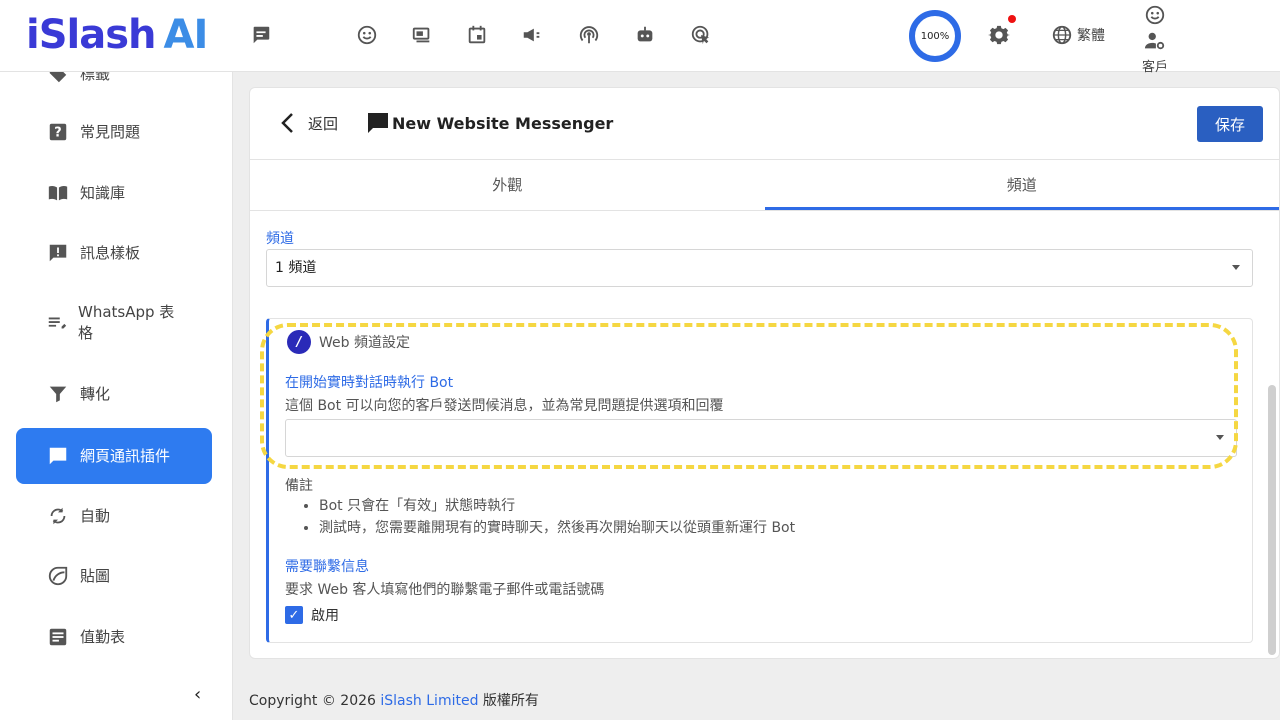 The width and height of the screenshot is (1280, 720). What do you see at coordinates (323, 123) in the screenshot?
I see `back-label: 返回` at bounding box center [323, 123].